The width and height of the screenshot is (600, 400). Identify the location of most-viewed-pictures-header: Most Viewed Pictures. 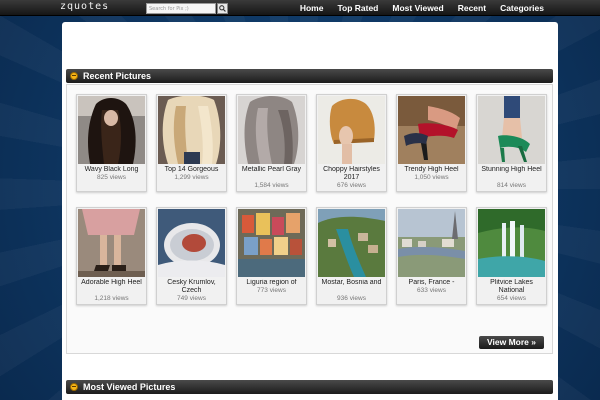
(309, 387).